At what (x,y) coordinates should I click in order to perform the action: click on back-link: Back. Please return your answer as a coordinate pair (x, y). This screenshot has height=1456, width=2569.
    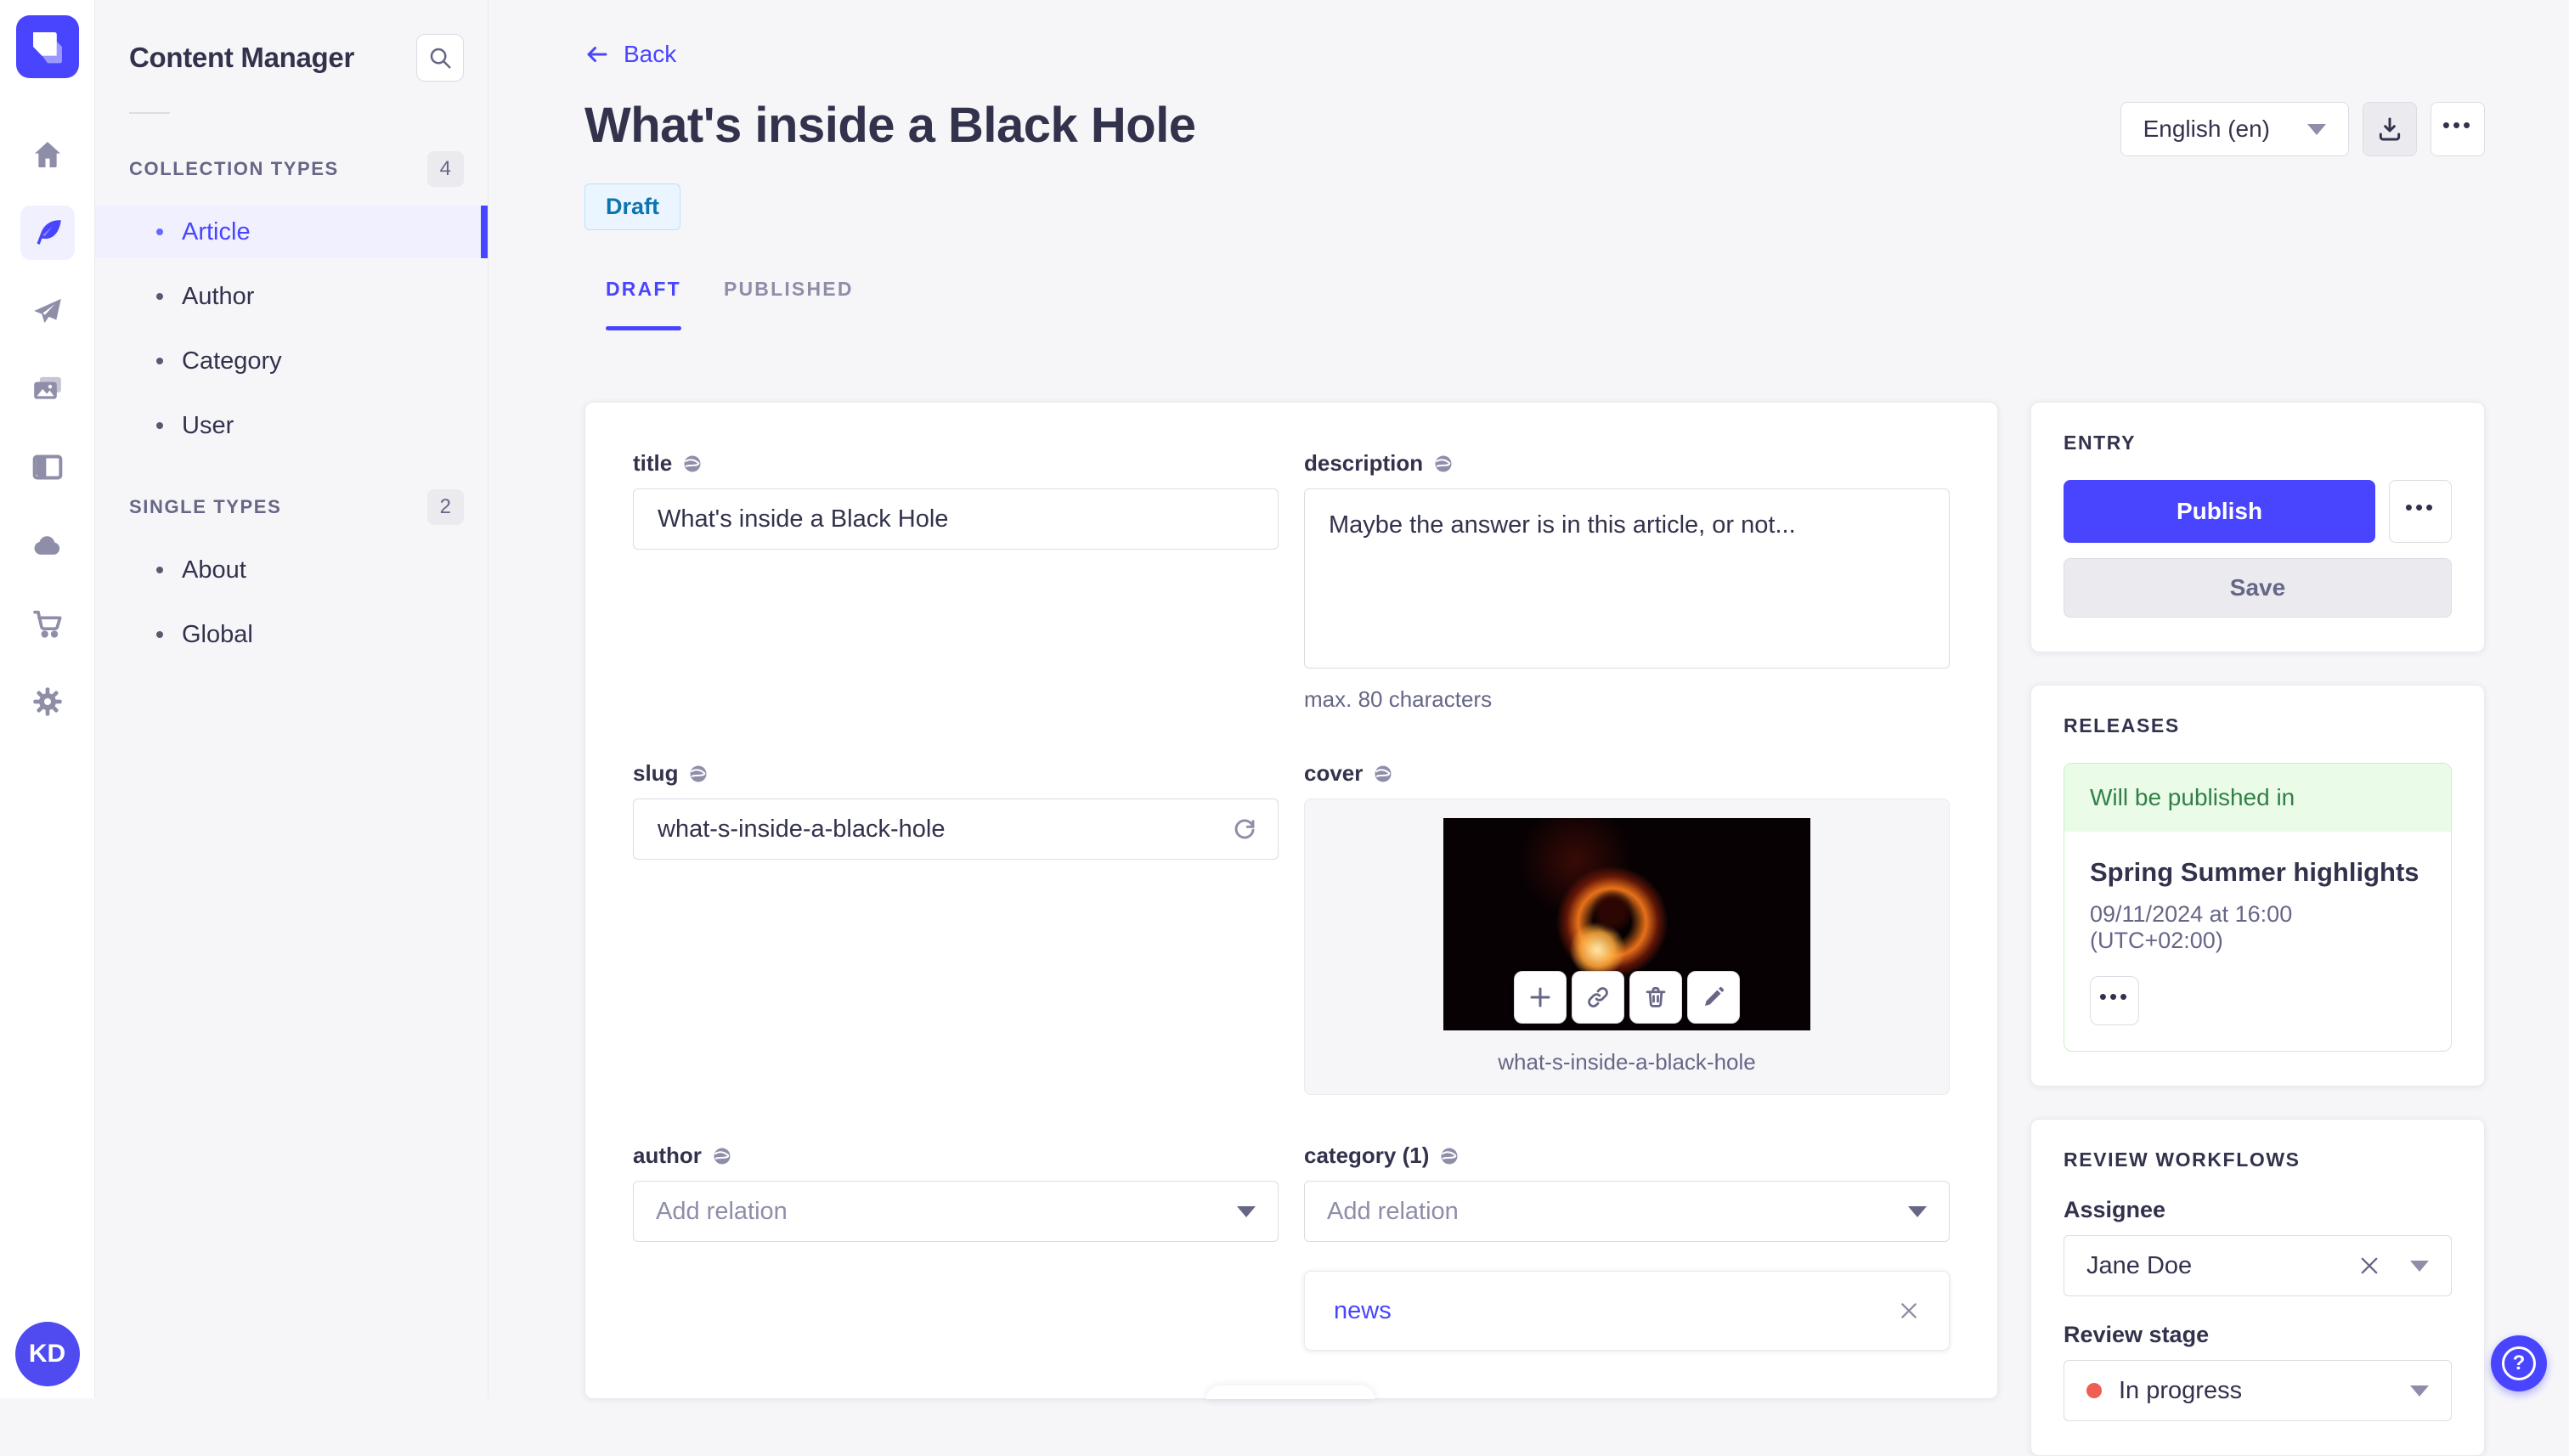
    Looking at the image, I should click on (630, 54).